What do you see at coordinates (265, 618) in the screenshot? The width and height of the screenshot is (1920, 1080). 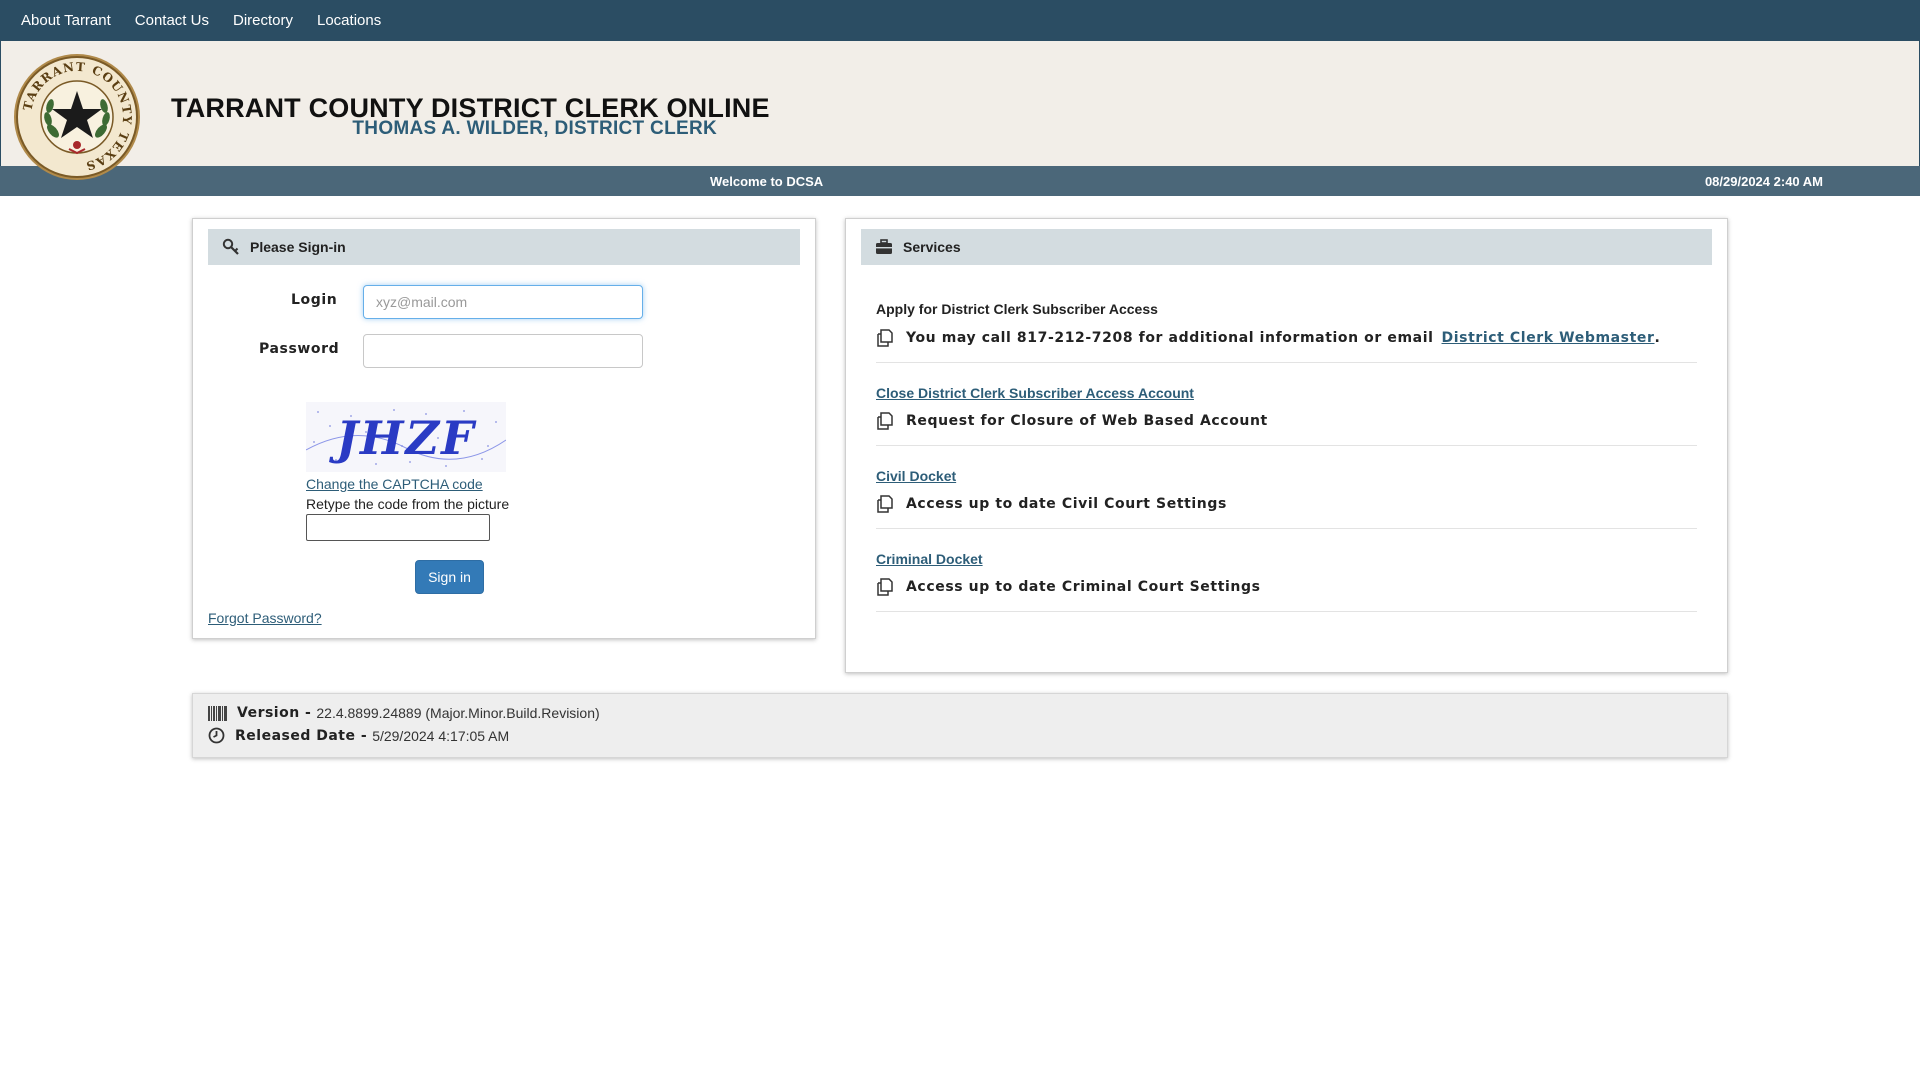 I see `forgot-password-link: Forgot Password?` at bounding box center [265, 618].